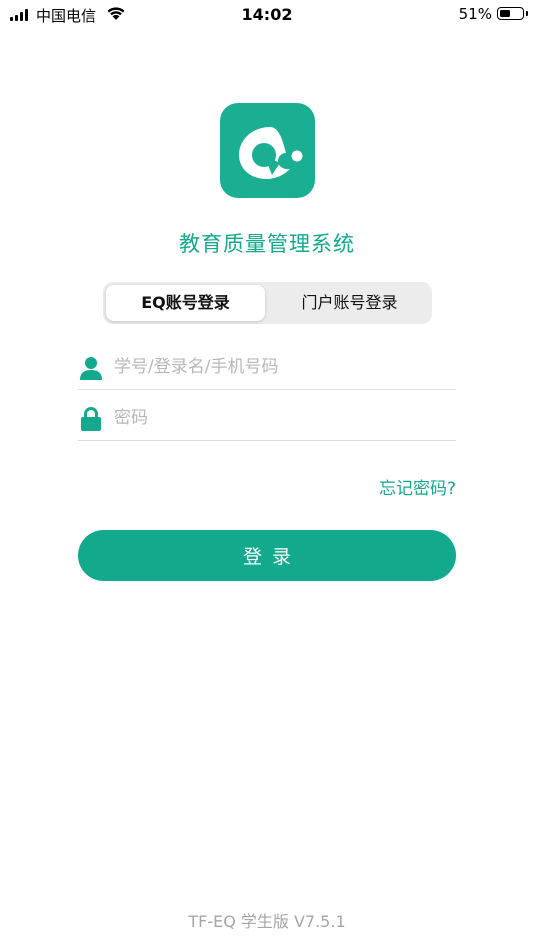 Image resolution: width=534 pixels, height=950 pixels. Describe the element at coordinates (417, 486) in the screenshot. I see `forgot-password-link: 忘记密码?` at that location.